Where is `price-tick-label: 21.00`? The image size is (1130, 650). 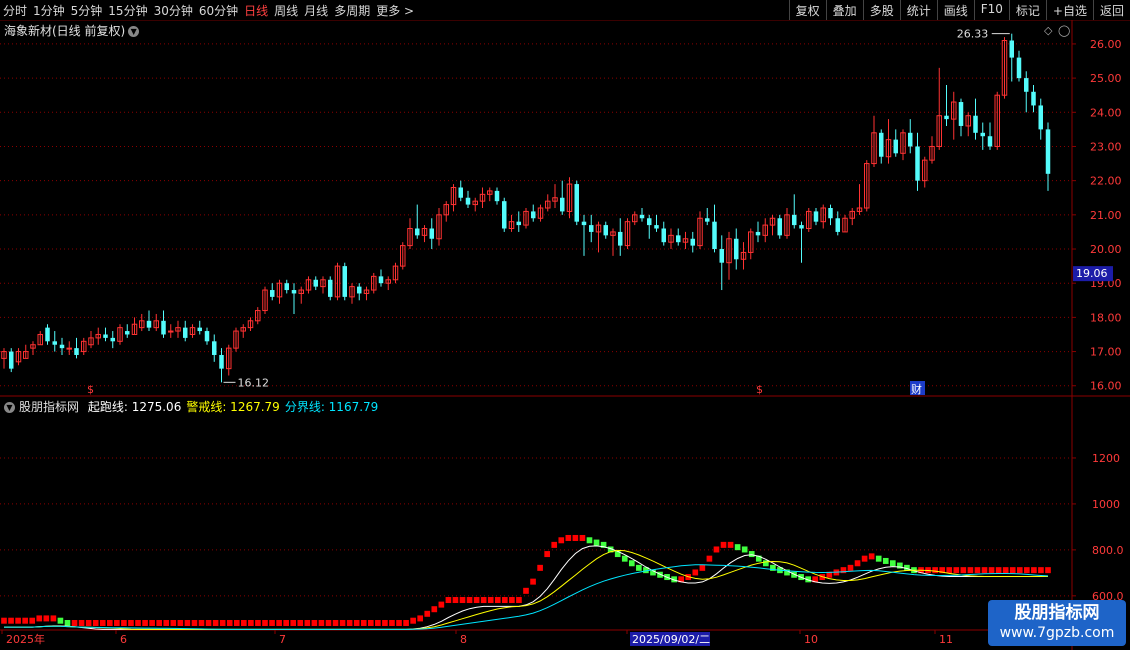 price-tick-label: 21.00 is located at coordinates (1106, 215).